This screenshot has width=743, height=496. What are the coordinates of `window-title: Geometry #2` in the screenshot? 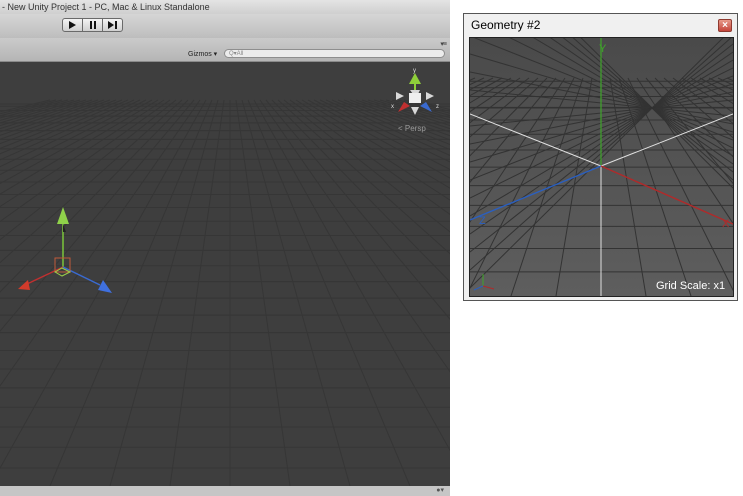 It's located at (506, 25).